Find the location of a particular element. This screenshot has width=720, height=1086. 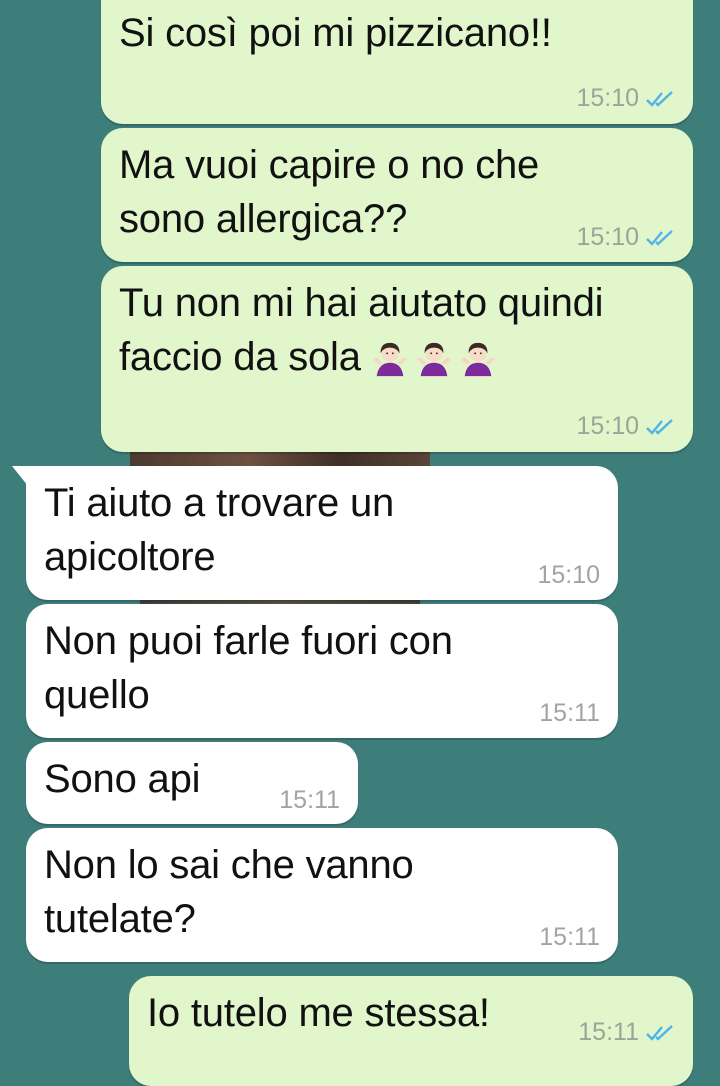

emoji-group is located at coordinates (434, 359).